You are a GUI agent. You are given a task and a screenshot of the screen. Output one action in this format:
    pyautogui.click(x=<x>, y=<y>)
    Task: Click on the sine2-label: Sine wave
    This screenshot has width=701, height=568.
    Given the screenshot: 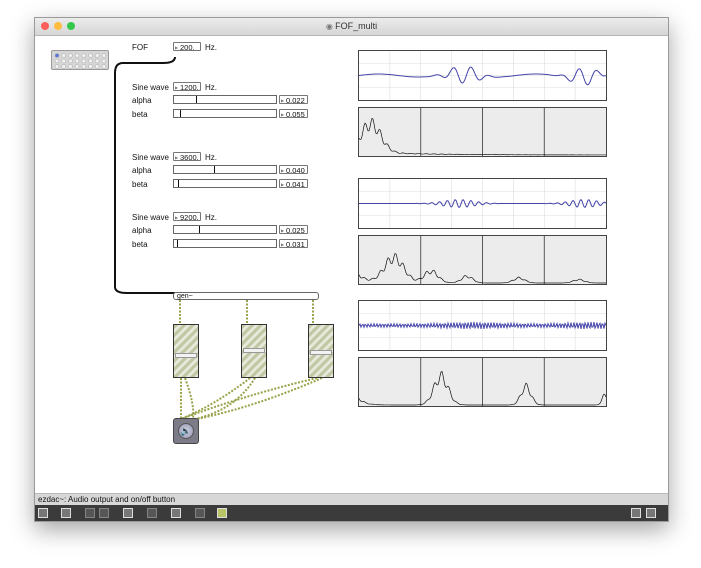 What is the action you would take?
    pyautogui.click(x=150, y=157)
    